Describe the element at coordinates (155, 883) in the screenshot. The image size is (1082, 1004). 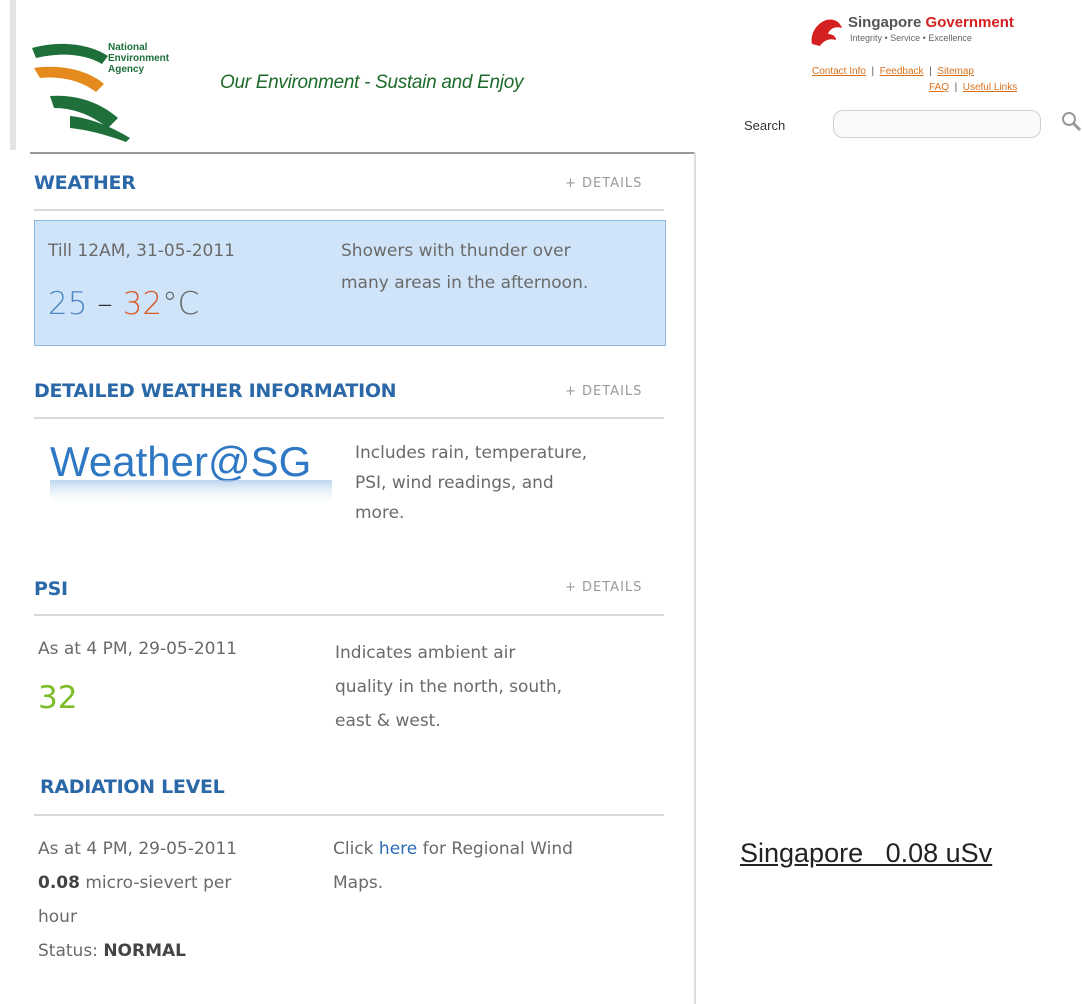
I see `radiation-unit: micro-sievert per` at that location.